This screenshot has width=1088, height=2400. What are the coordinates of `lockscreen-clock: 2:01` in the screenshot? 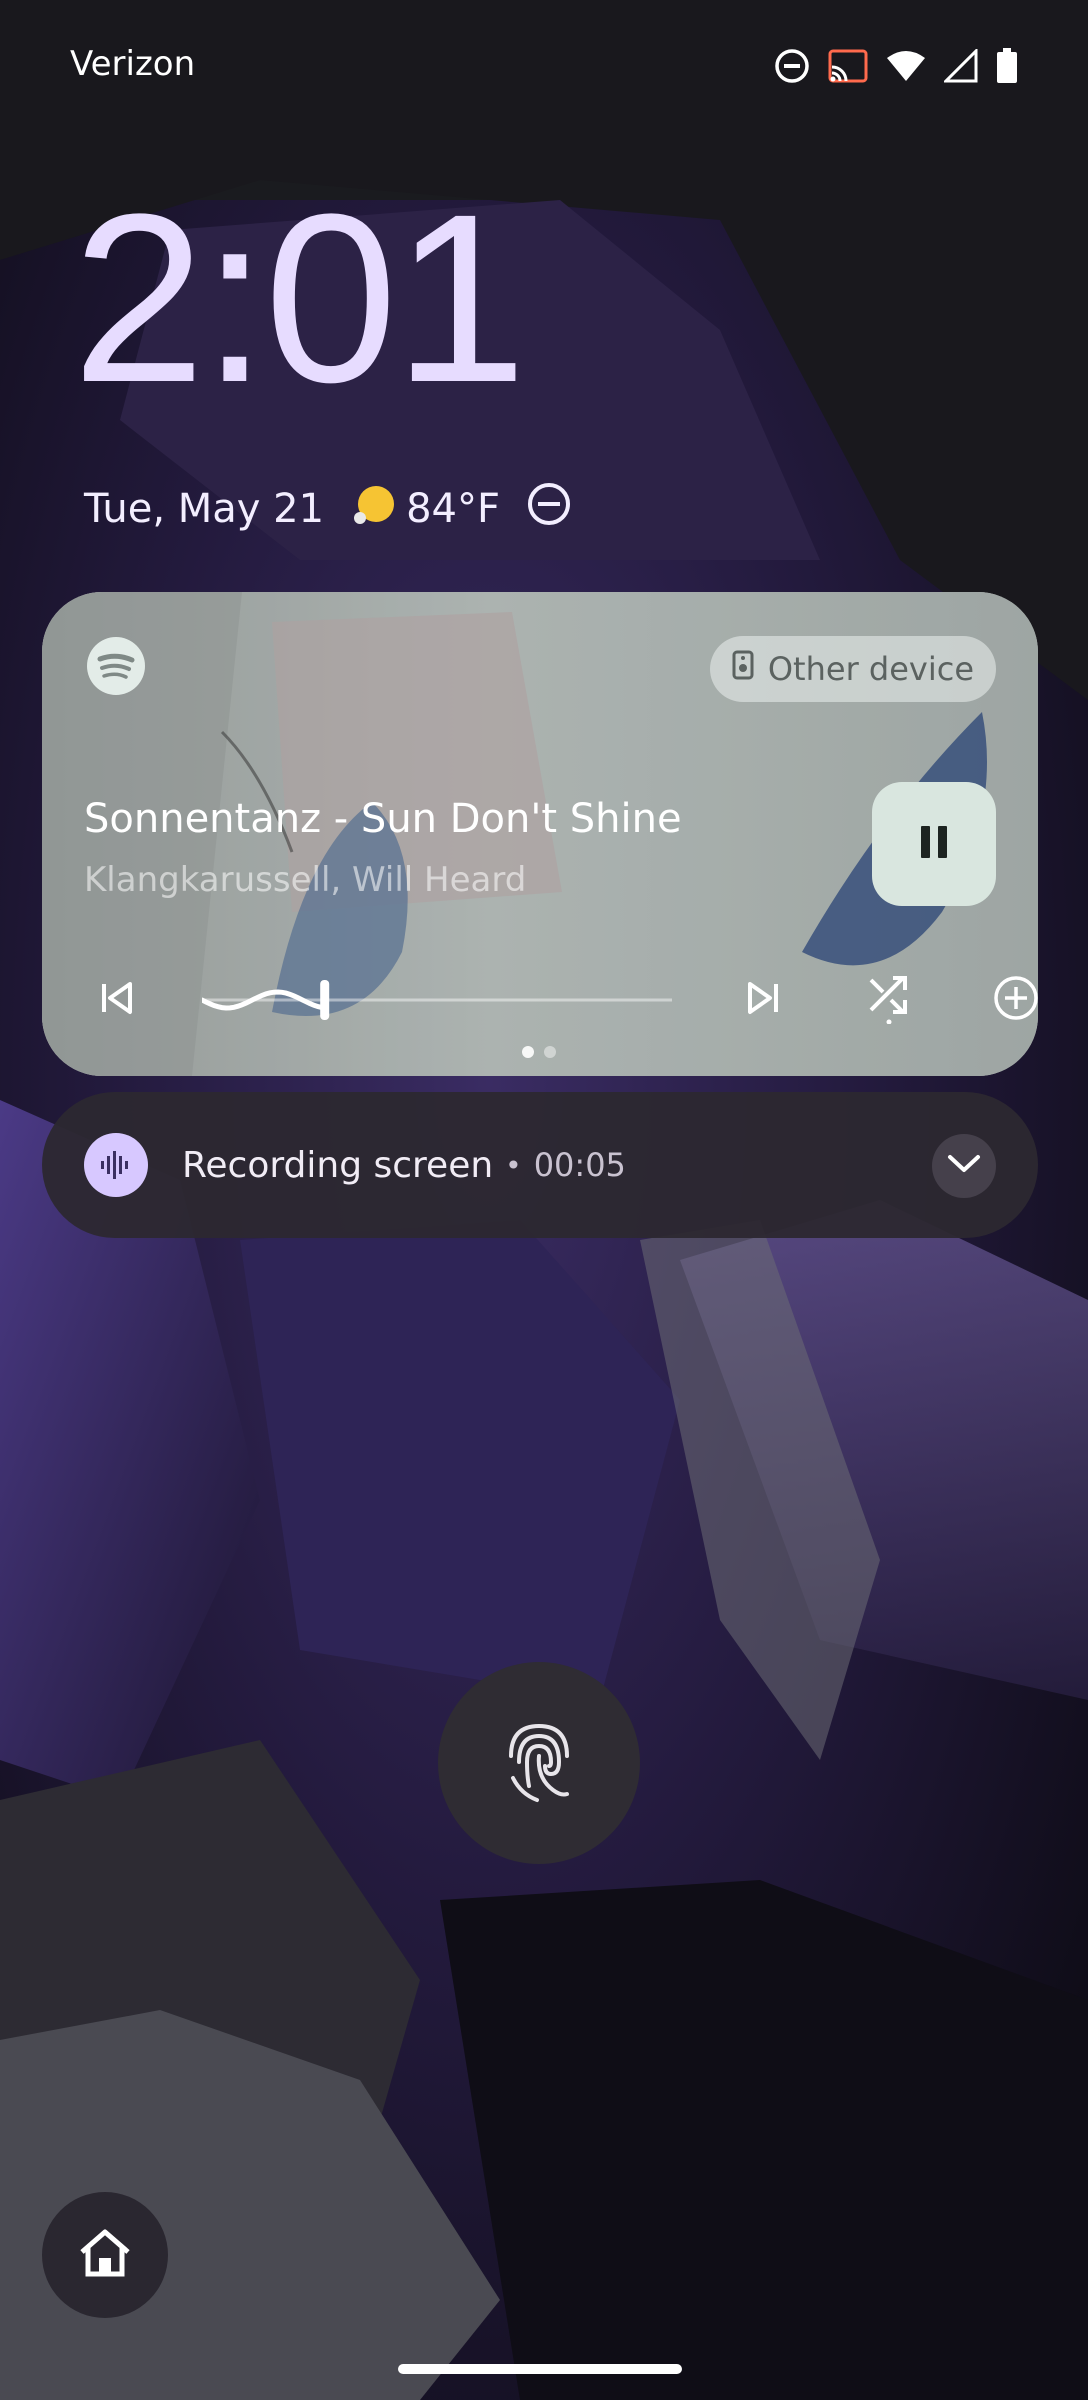 It's located at (299, 298).